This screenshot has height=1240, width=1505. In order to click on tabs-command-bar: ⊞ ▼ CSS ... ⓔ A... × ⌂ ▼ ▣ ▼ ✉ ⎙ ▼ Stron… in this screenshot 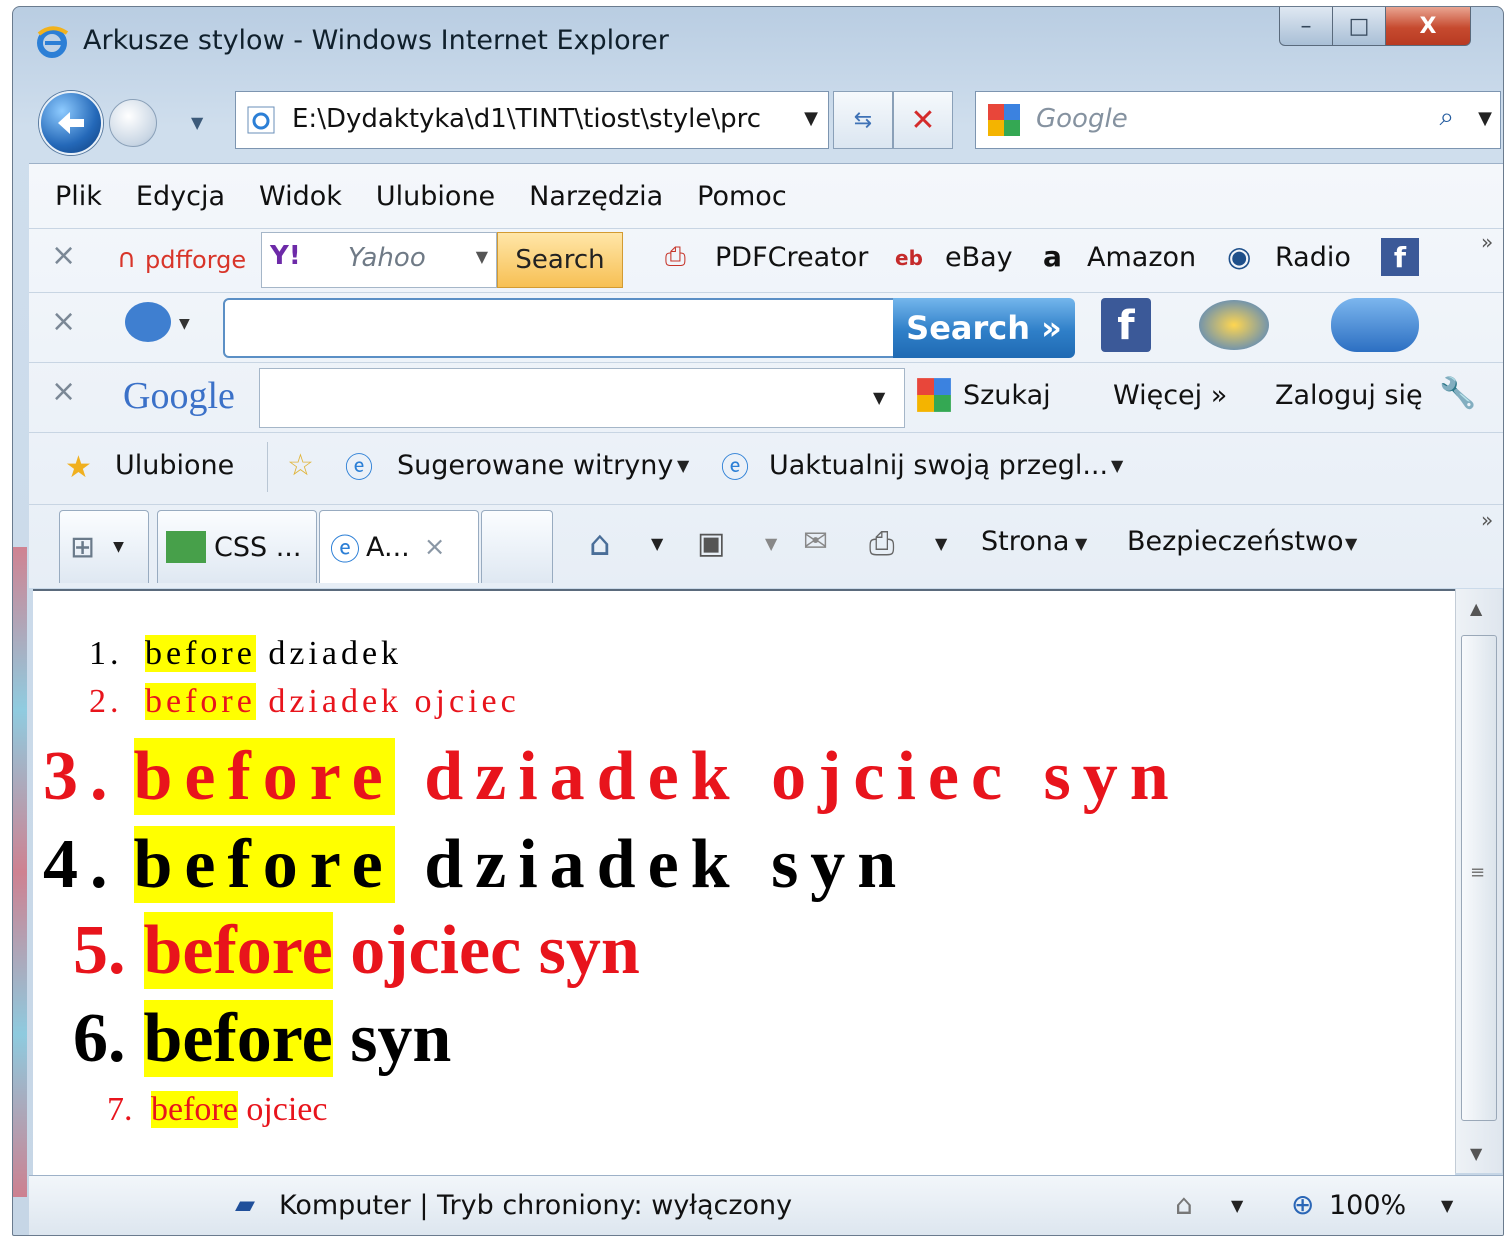, I will do `click(766, 546)`.